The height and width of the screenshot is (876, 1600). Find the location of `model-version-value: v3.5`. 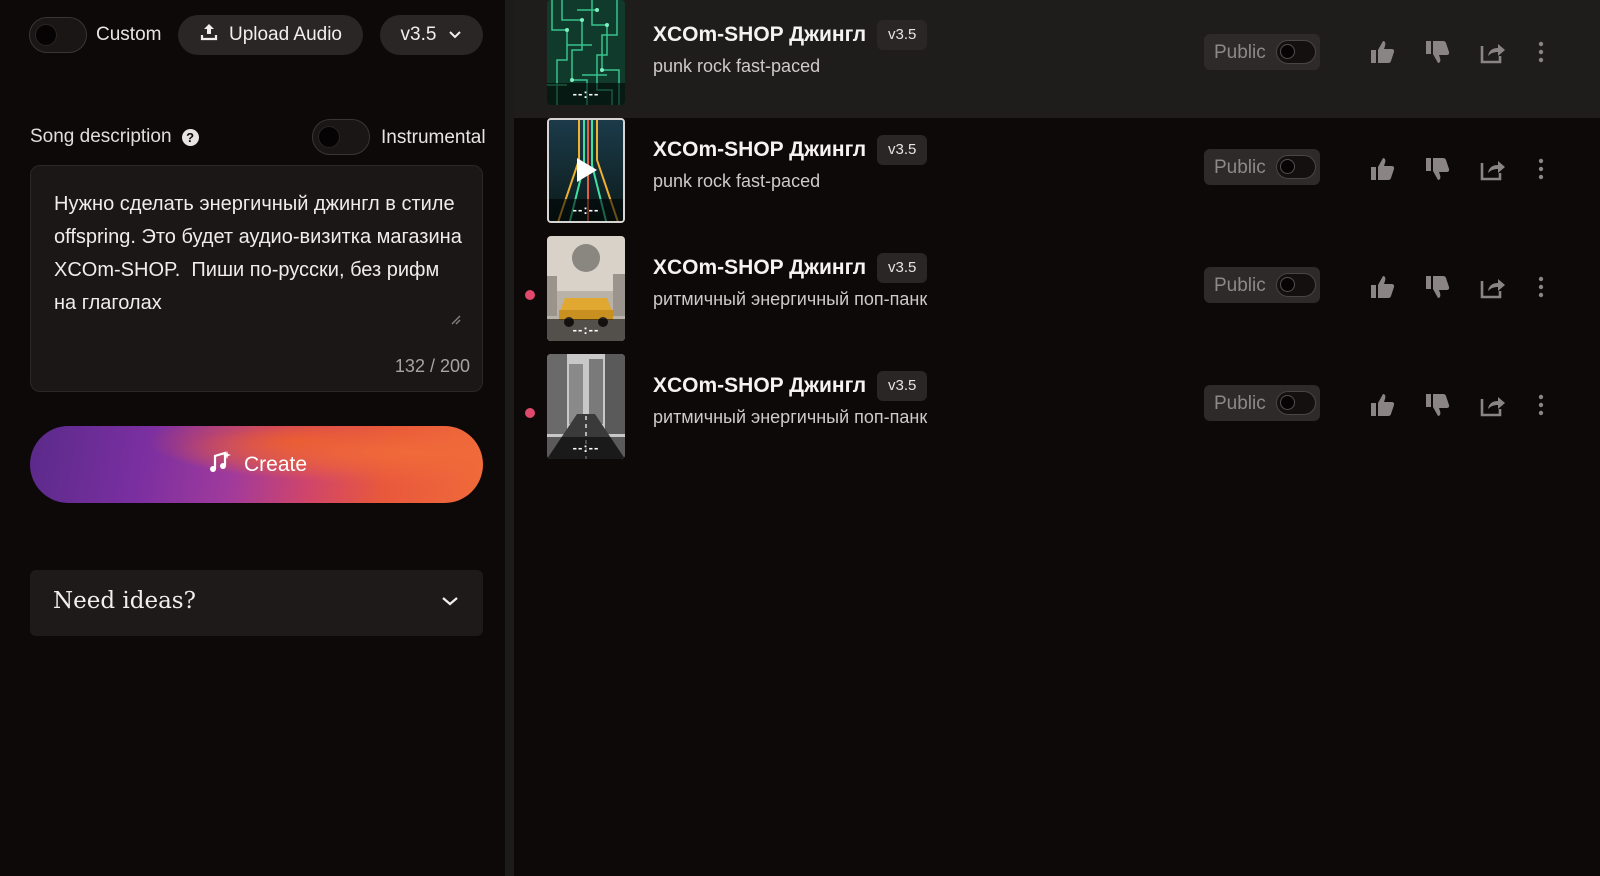

model-version-value: v3.5 is located at coordinates (418, 34).